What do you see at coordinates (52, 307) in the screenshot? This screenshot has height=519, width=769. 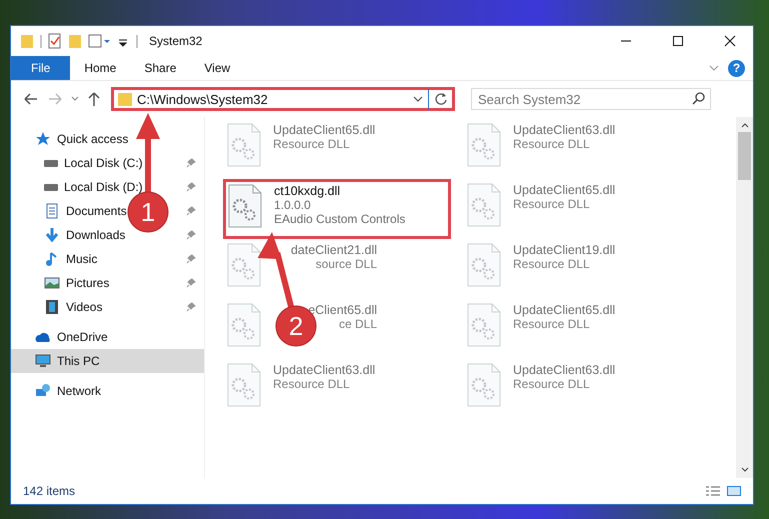 I see `videos-icon` at bounding box center [52, 307].